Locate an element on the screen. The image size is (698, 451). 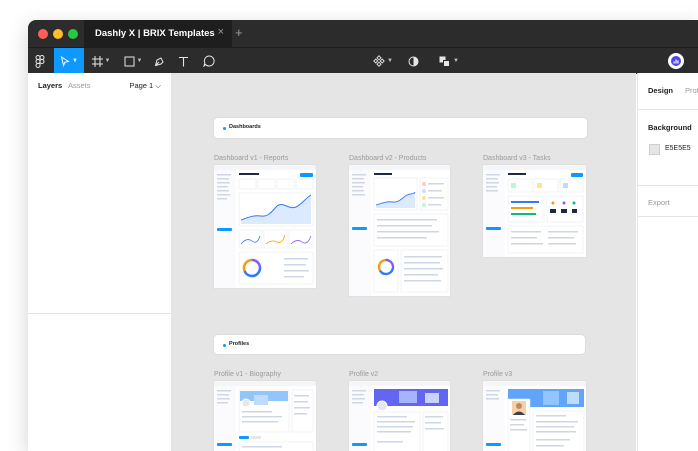
components-button: ▼ is located at coordinates (383, 61).